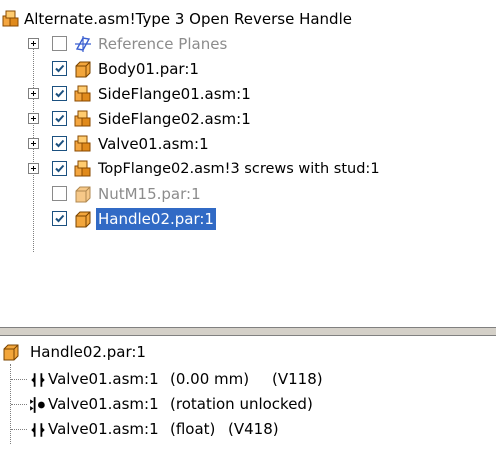 The height and width of the screenshot is (467, 496). I want to click on axial-align-relationship-icon, so click(37, 405).